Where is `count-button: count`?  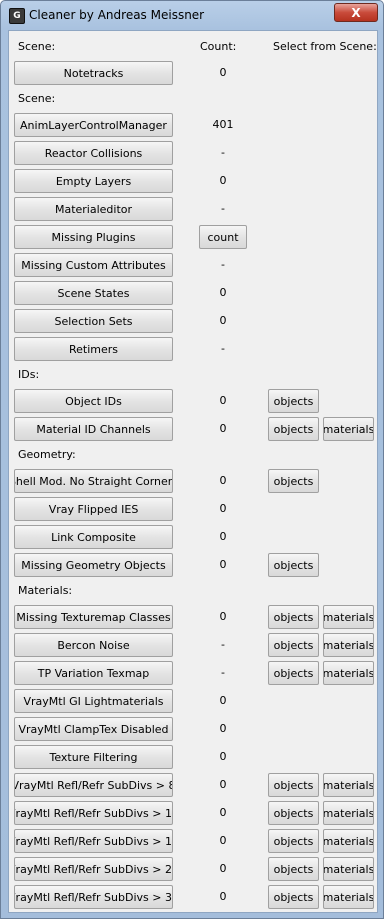
count-button: count is located at coordinates (223, 237).